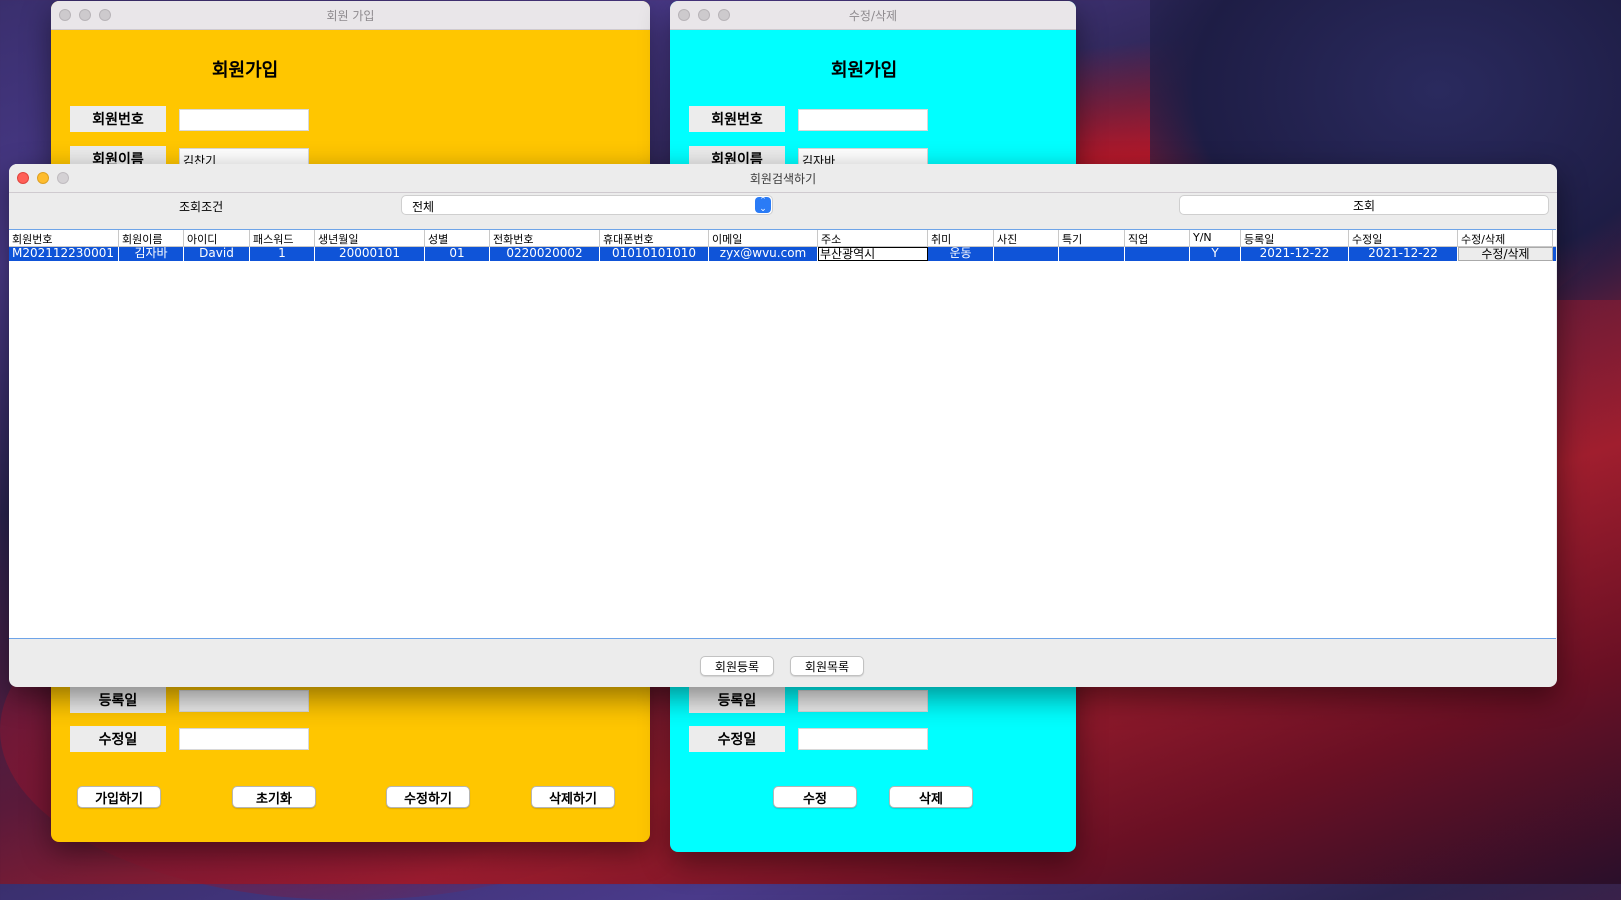 The width and height of the screenshot is (1621, 900). I want to click on join-window-titlebar: 회원 가입, so click(350, 15).